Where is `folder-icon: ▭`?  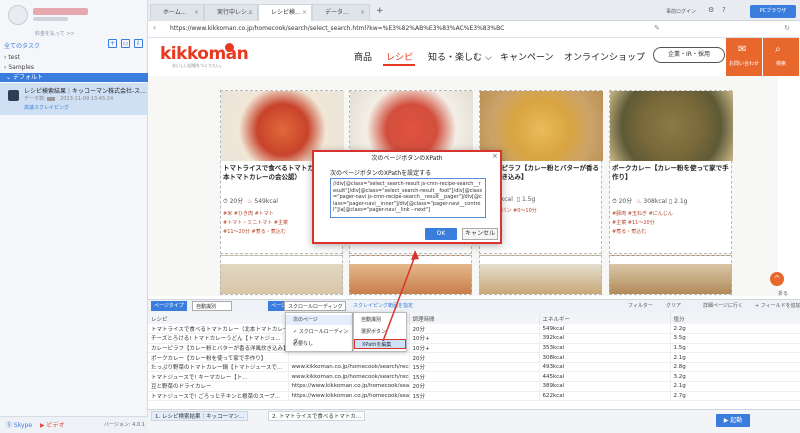
folder-icon: ▭ is located at coordinates (125, 43).